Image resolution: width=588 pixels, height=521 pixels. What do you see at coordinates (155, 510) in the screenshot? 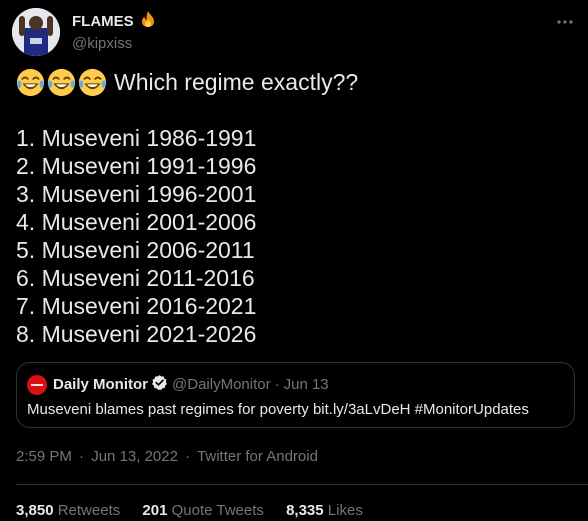
I see `quote-tweets-count: 201` at bounding box center [155, 510].